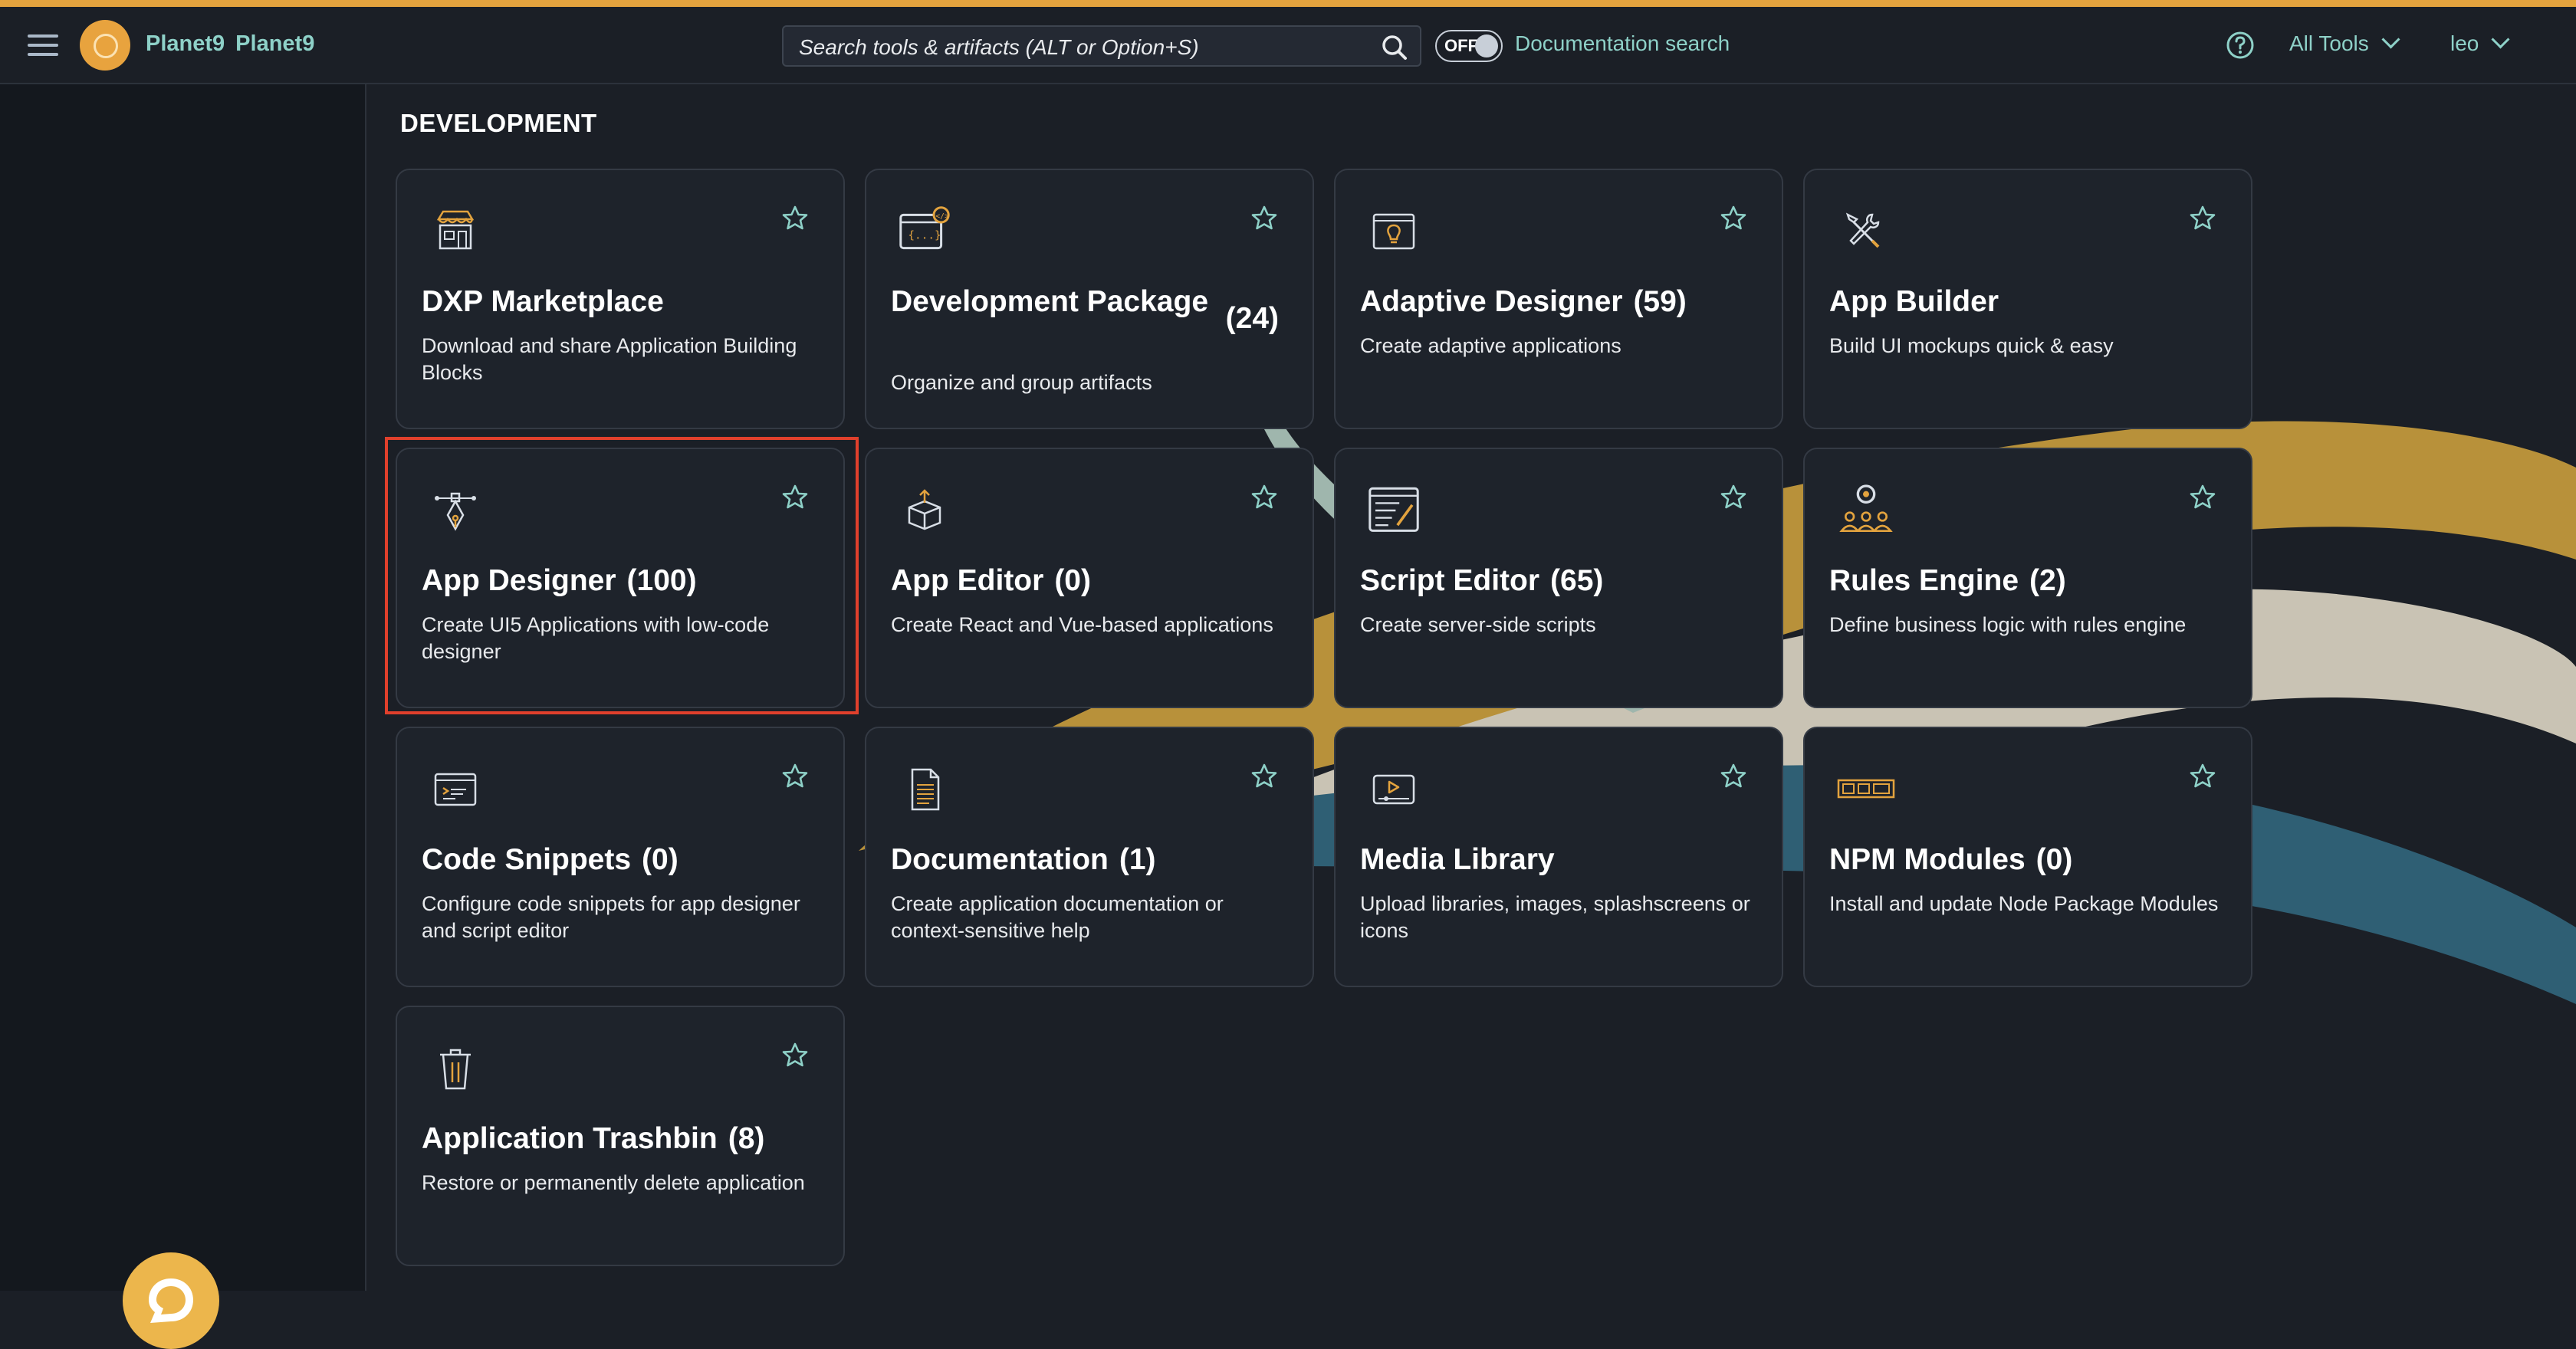 The height and width of the screenshot is (1349, 2576). I want to click on tile-title: Rules Engine (2), so click(2029, 581).